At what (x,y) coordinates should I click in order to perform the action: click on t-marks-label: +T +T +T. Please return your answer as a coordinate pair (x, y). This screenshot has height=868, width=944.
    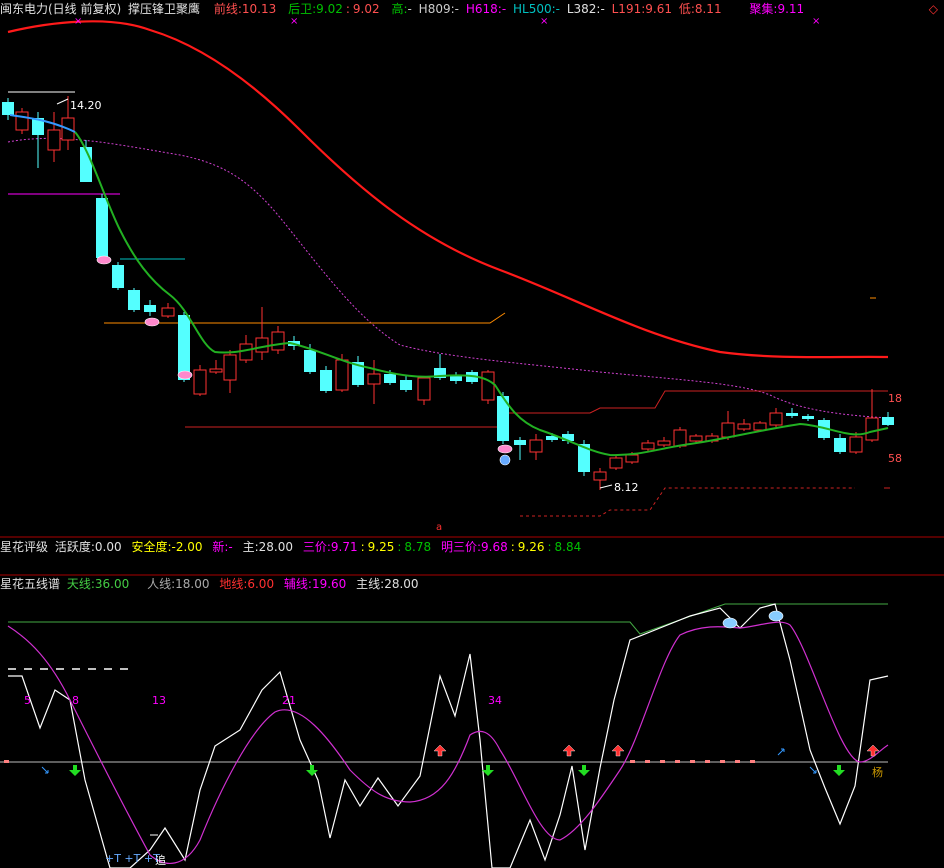
    Looking at the image, I should click on (132, 858).